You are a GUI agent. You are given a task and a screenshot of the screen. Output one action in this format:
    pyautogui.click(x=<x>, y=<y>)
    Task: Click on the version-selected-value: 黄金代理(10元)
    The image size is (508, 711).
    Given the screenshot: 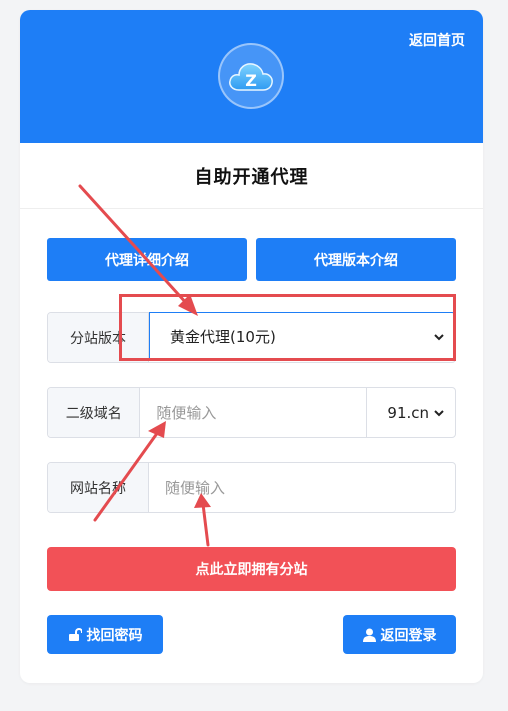 What is the action you would take?
    pyautogui.click(x=223, y=337)
    